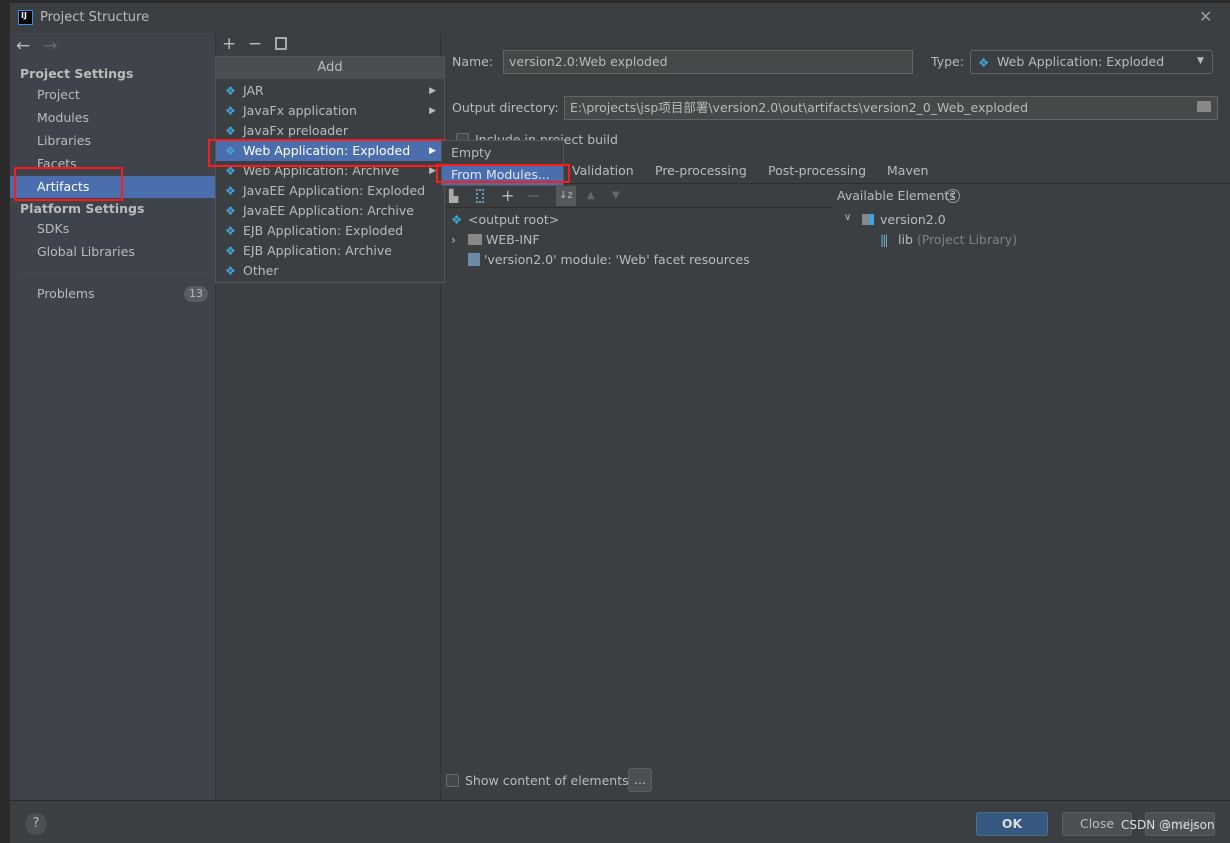 The width and height of the screenshot is (1230, 843). I want to click on sidebar-item-sdks: SDKs, so click(53, 229).